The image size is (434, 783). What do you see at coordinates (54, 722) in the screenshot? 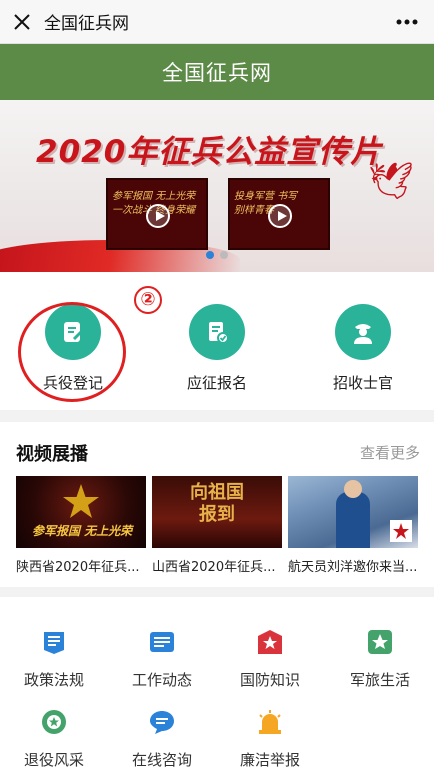
I see `wreath-icon` at bounding box center [54, 722].